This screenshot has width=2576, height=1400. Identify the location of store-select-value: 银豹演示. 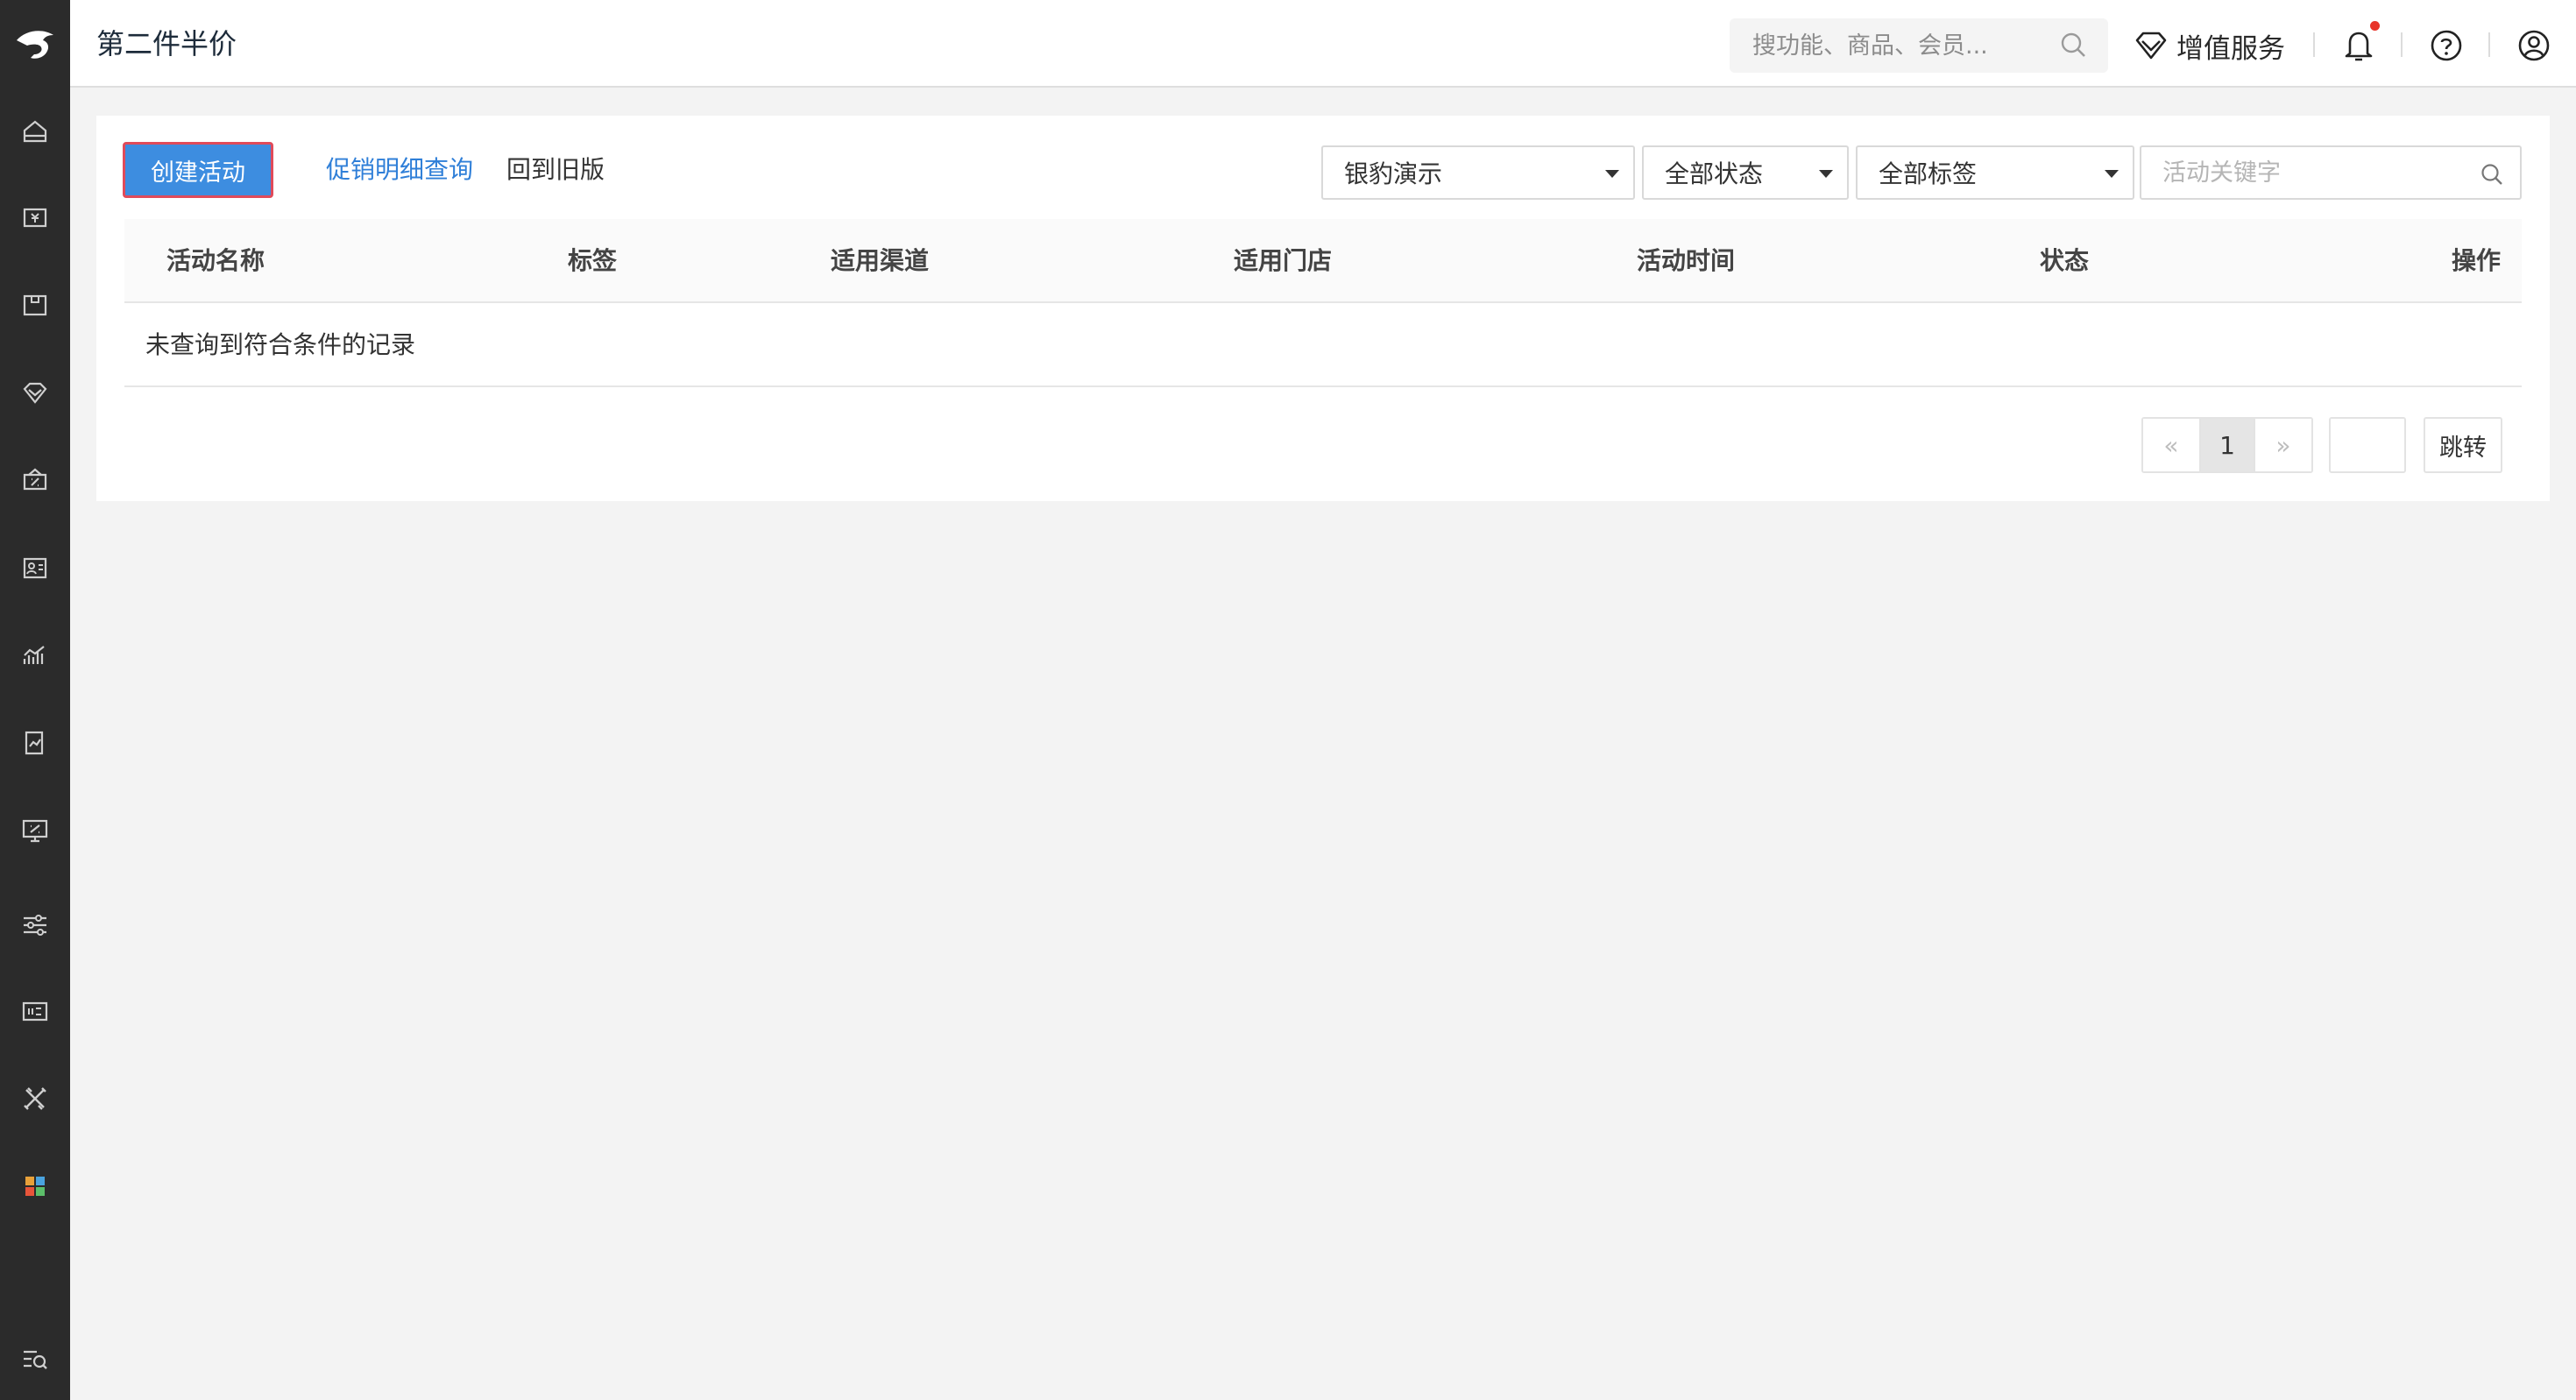
(1393, 173).